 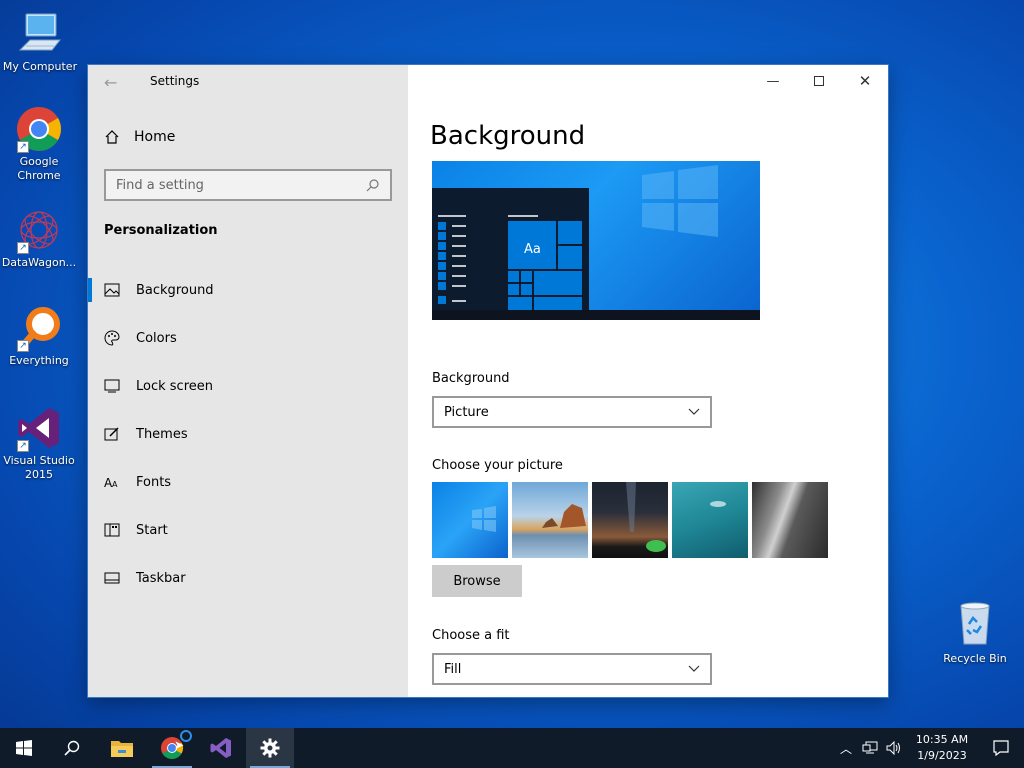 What do you see at coordinates (175, 81) in the screenshot?
I see `window-title: Settings` at bounding box center [175, 81].